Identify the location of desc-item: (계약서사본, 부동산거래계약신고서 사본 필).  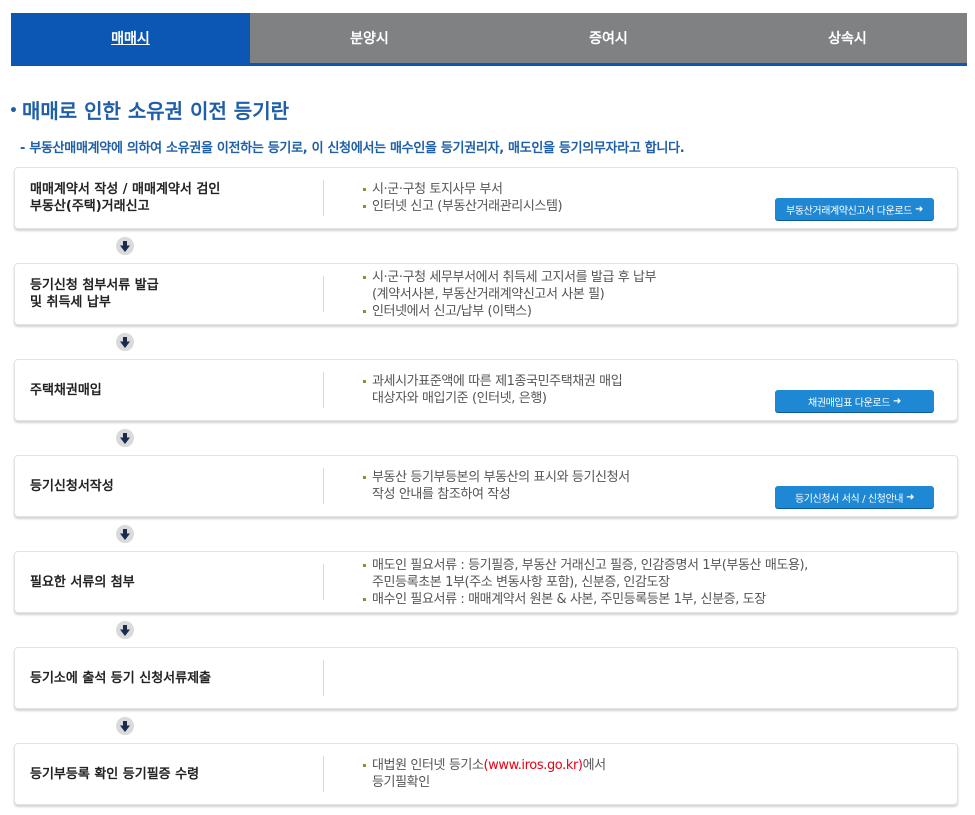
(509, 294).